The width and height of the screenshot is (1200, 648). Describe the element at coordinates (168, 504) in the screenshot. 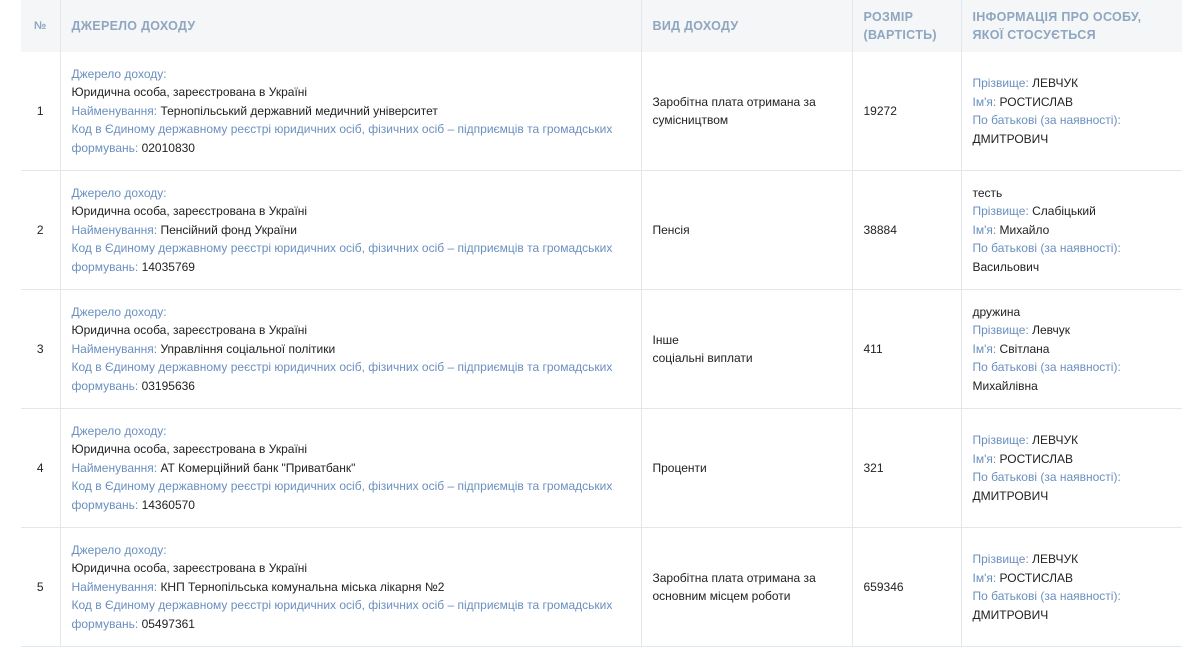

I see `source-code: 14360570` at that location.